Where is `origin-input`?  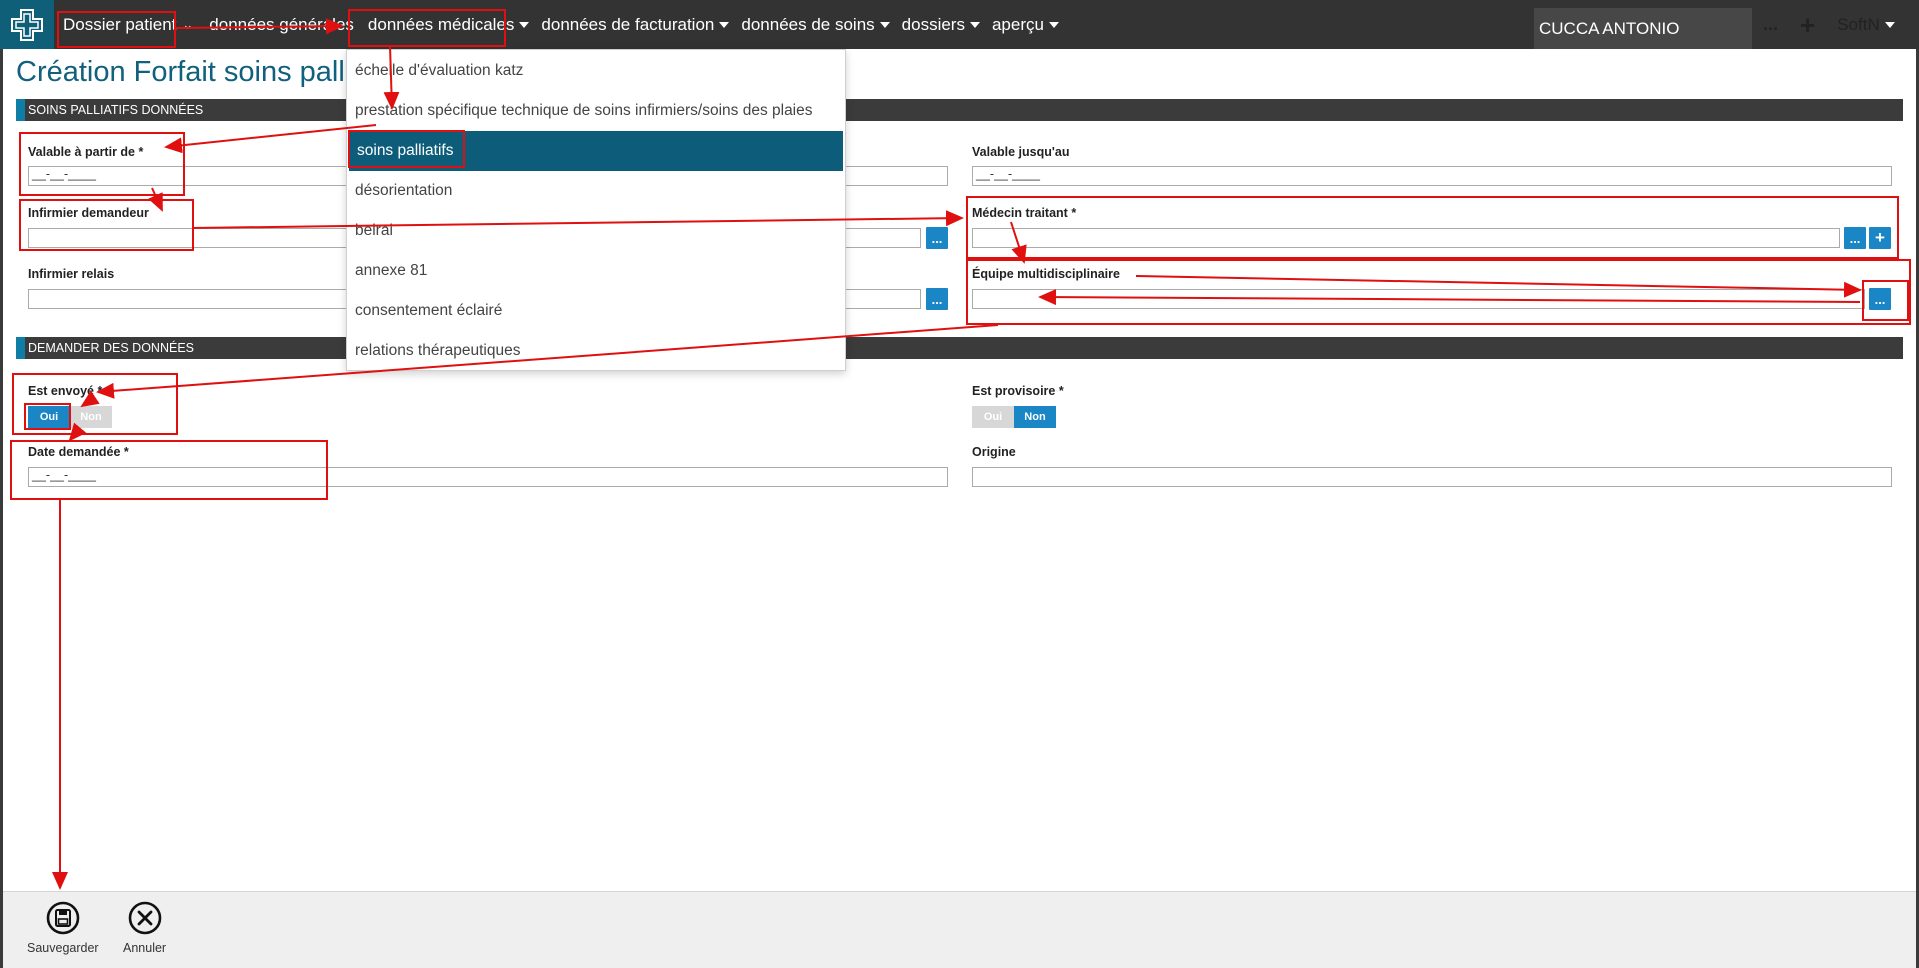 origin-input is located at coordinates (1432, 477).